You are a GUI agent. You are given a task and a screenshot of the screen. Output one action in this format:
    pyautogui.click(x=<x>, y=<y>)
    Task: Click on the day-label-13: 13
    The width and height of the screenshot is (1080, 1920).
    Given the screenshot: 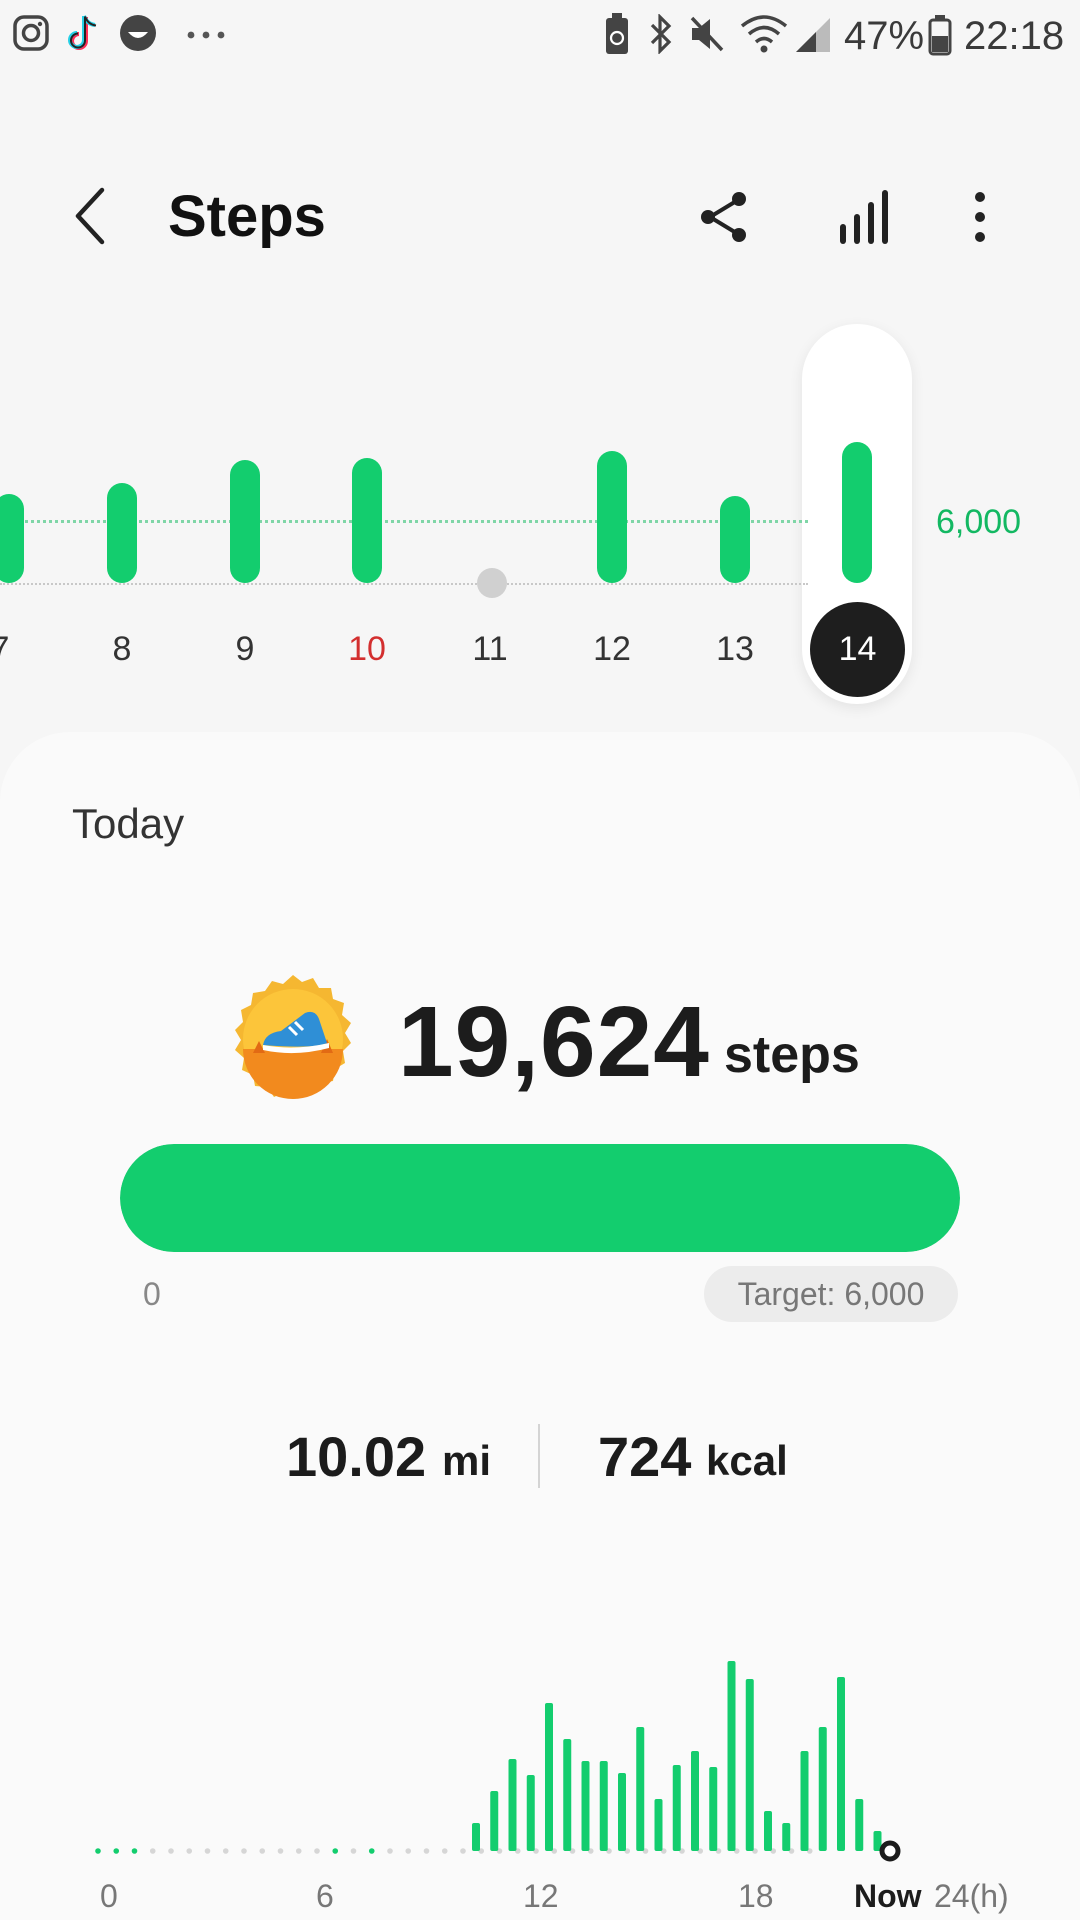 What is the action you would take?
    pyautogui.click(x=735, y=649)
    